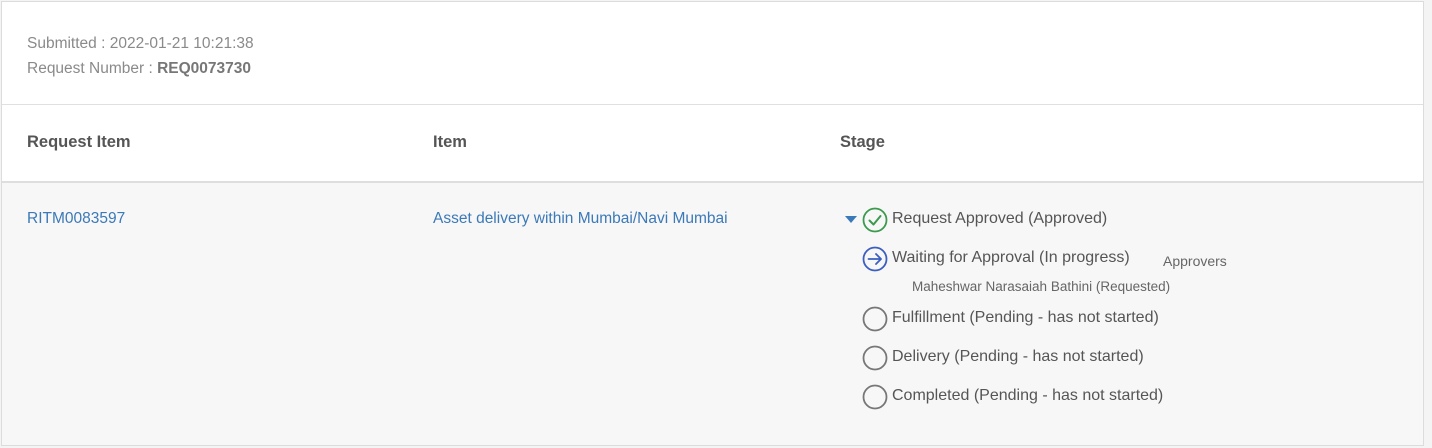  Describe the element at coordinates (875, 220) in the screenshot. I see `check-circle-icon` at that location.